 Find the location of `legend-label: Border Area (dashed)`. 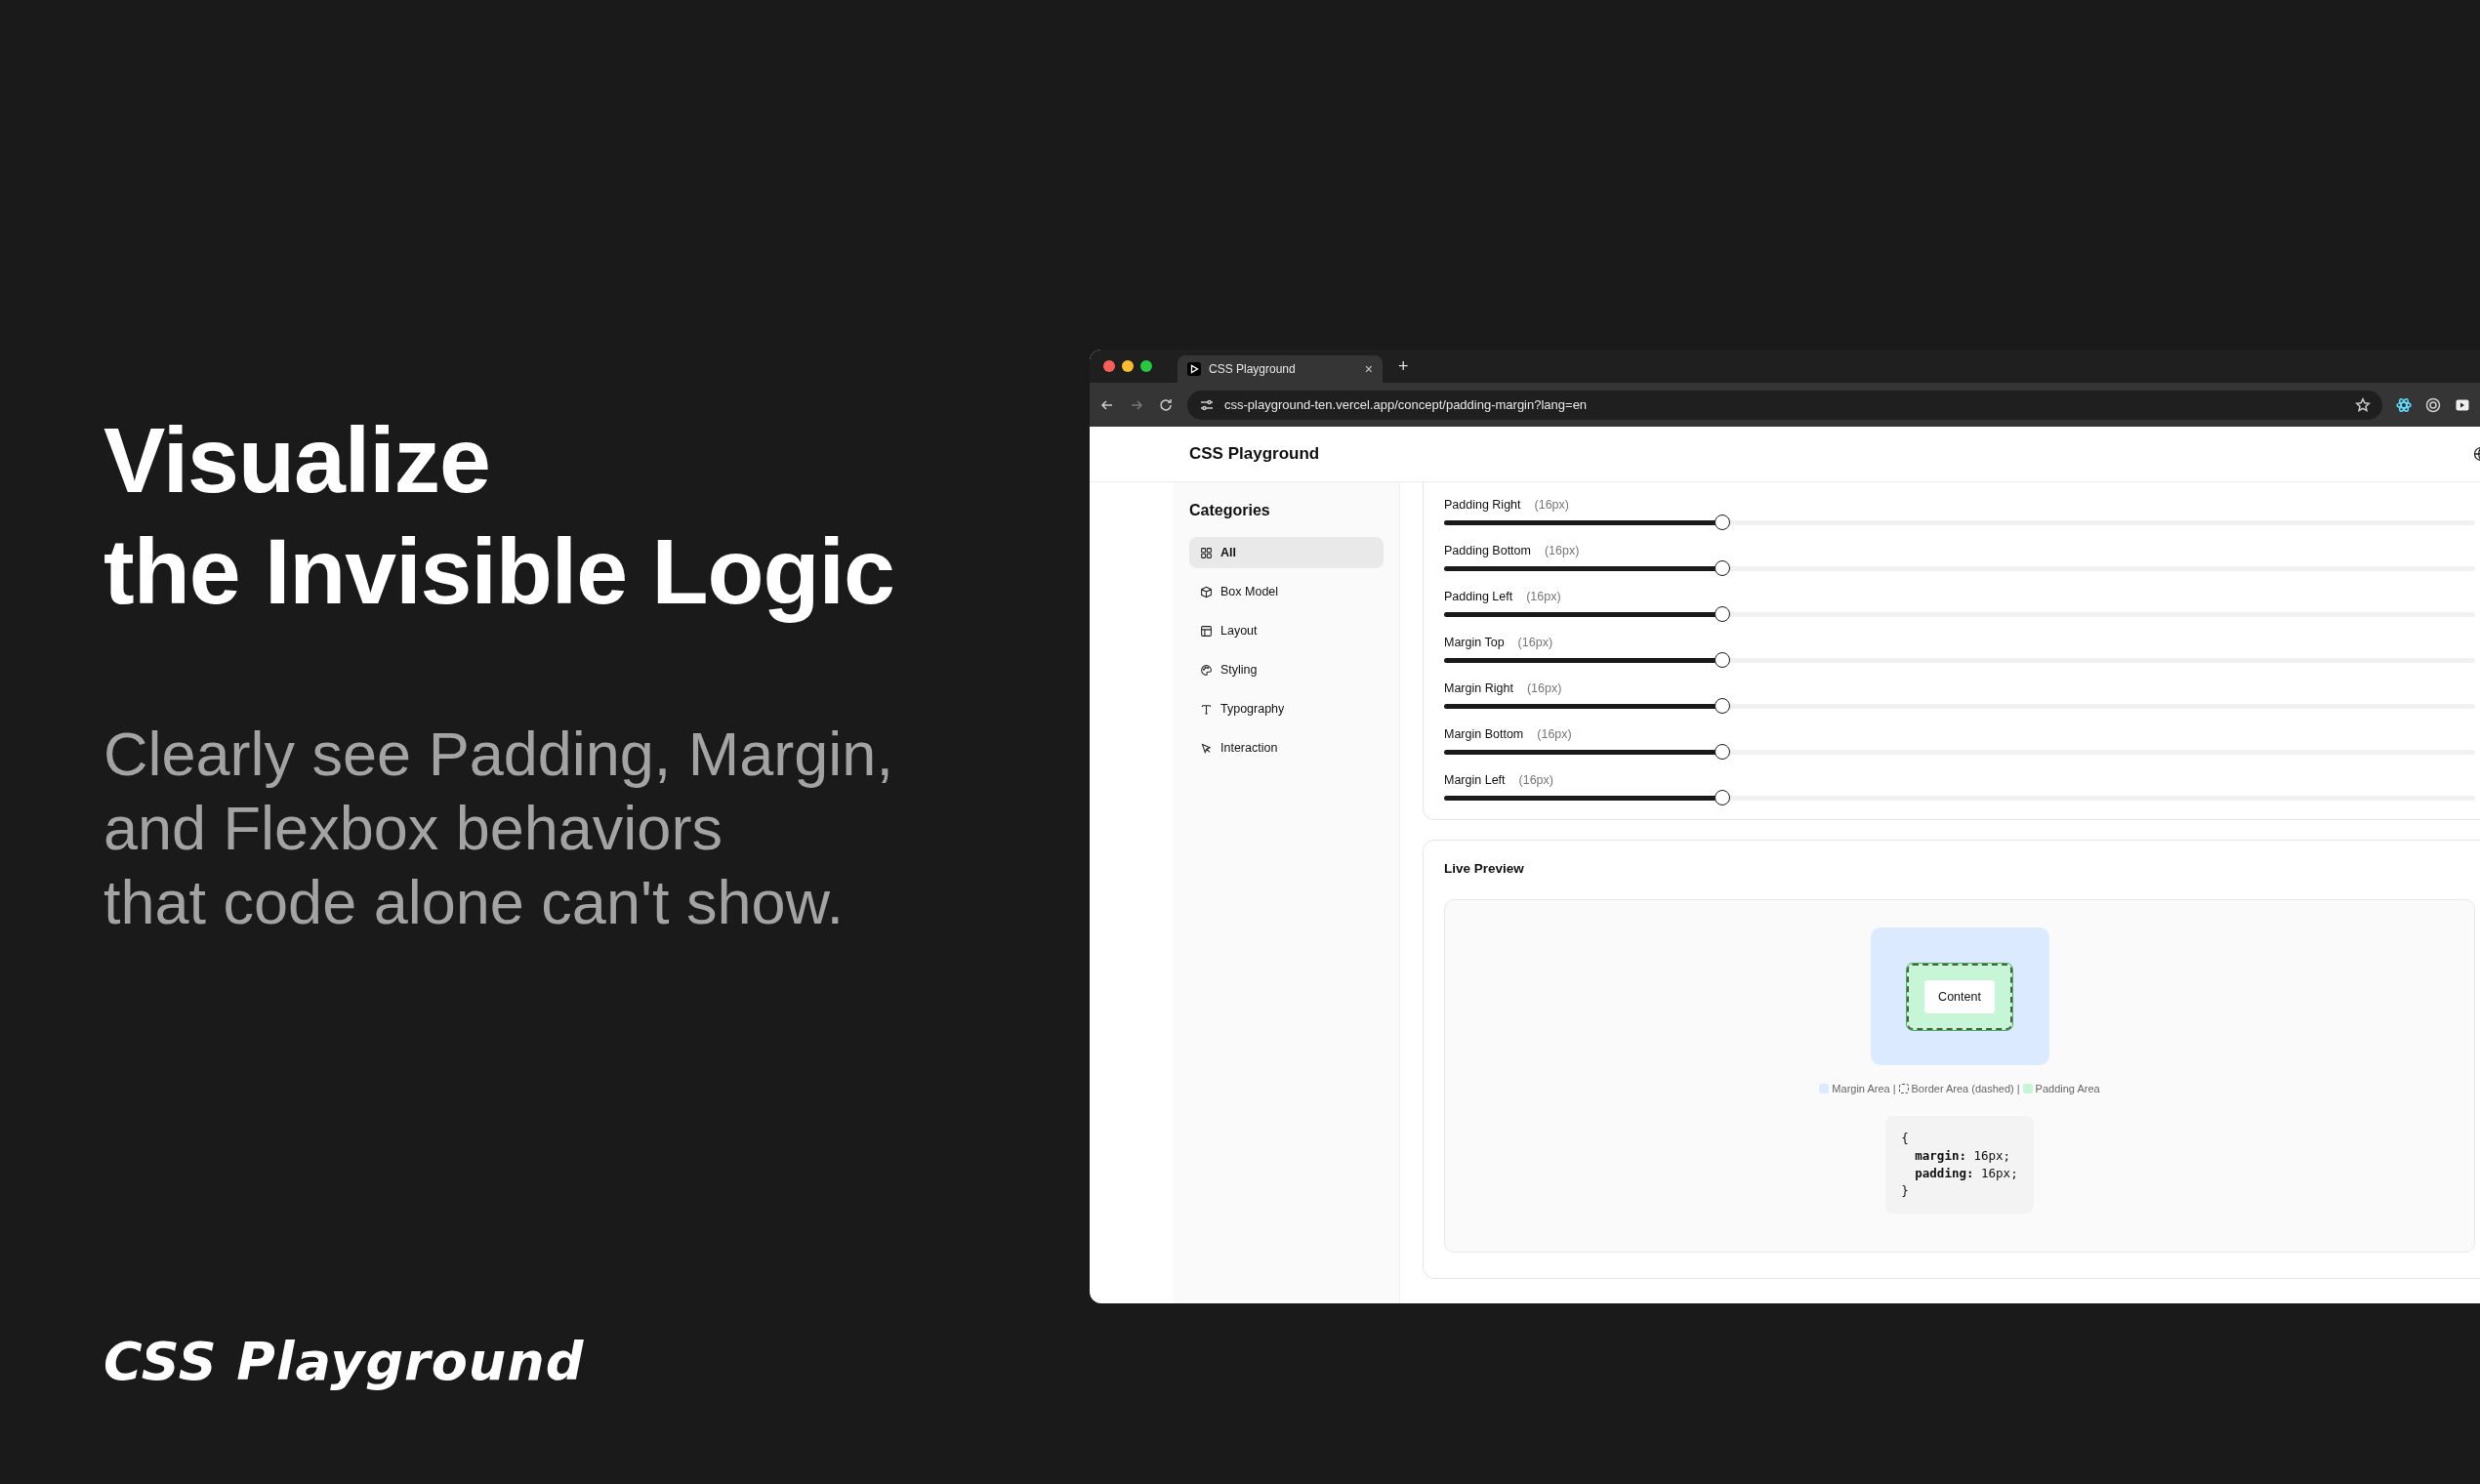

legend-label: Border Area (dashed) is located at coordinates (1962, 1089).